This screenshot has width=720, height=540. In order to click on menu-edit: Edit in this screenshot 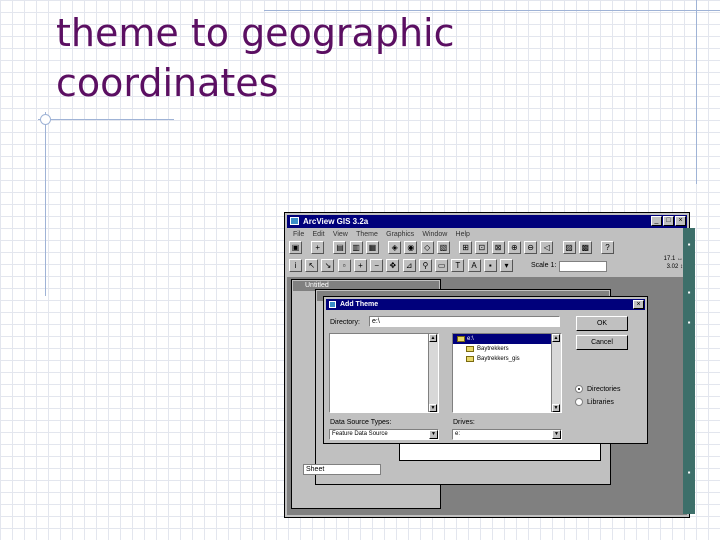, I will do `click(319, 234)`.